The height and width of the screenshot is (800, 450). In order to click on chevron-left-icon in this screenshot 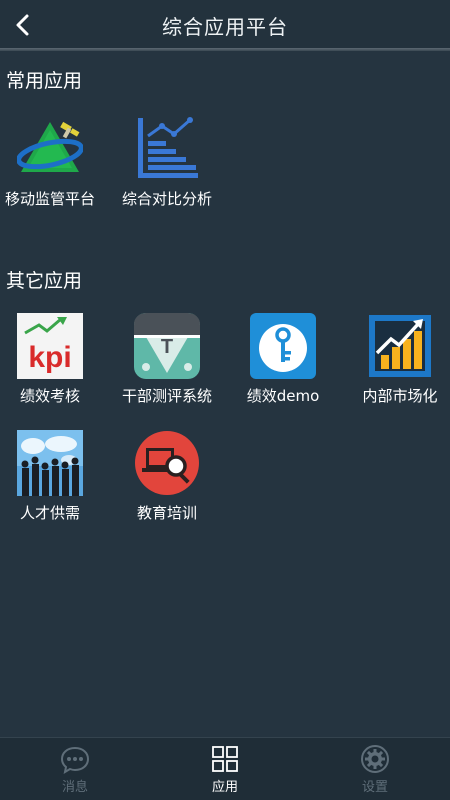, I will do `click(22, 25)`.